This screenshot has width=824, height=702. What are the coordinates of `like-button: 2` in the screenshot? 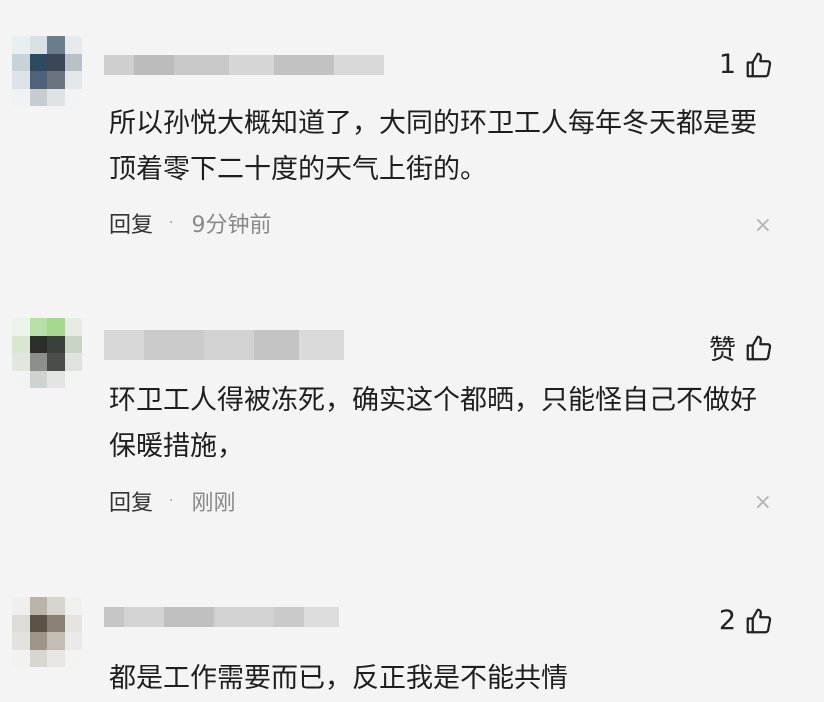 It's located at (746, 620).